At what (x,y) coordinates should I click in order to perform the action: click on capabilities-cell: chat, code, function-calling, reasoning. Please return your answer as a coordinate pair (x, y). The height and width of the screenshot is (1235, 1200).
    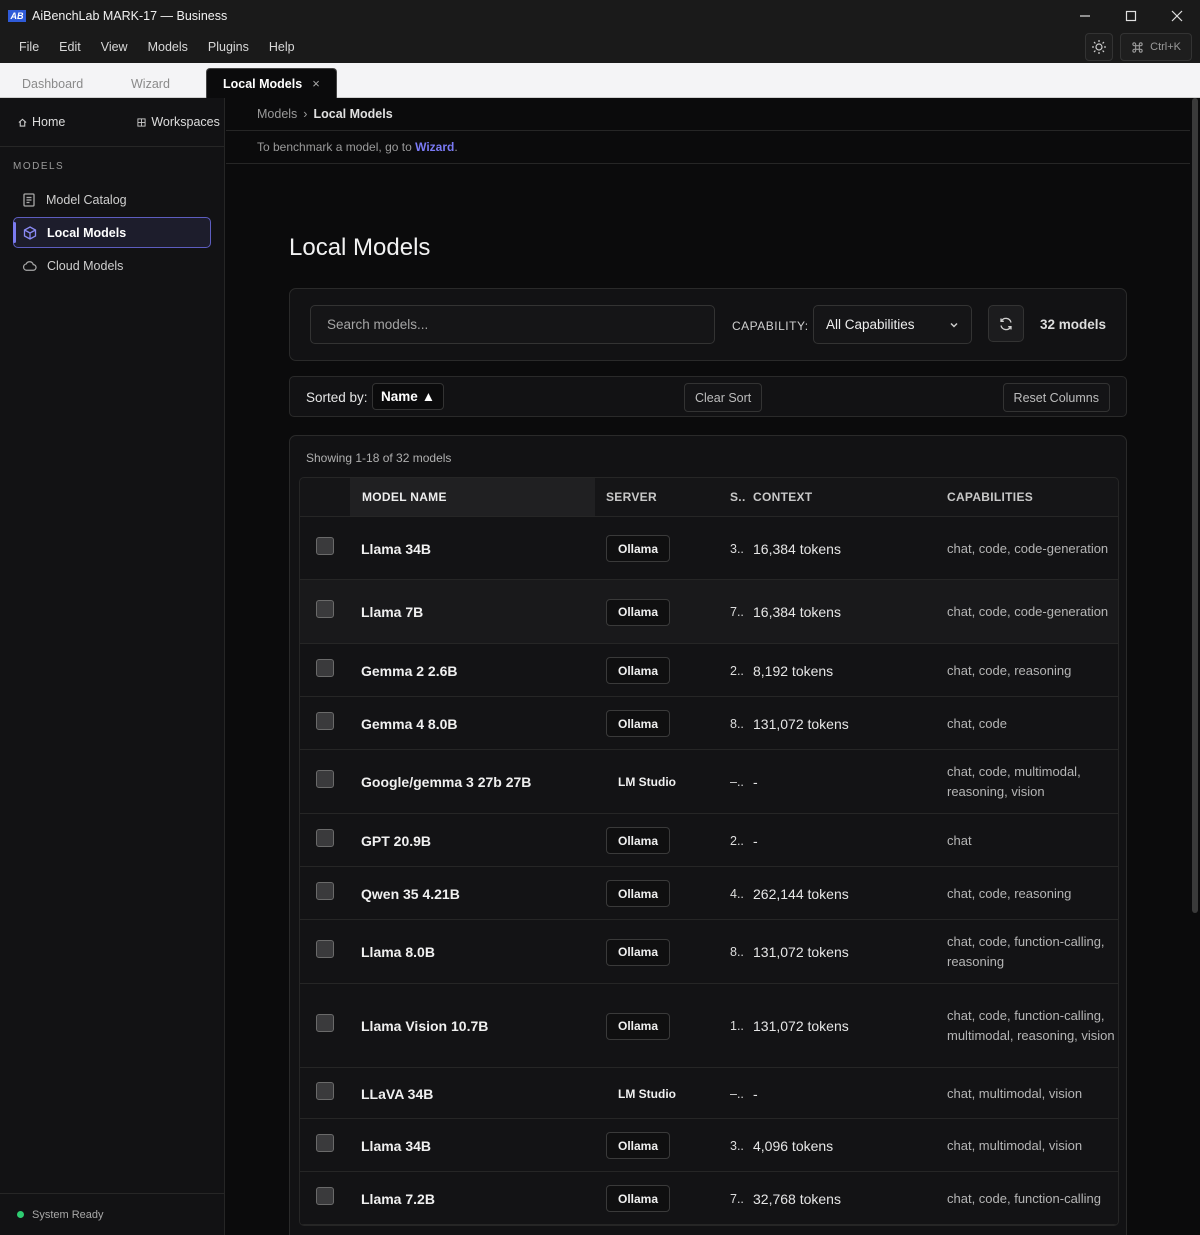
    Looking at the image, I should click on (1026, 951).